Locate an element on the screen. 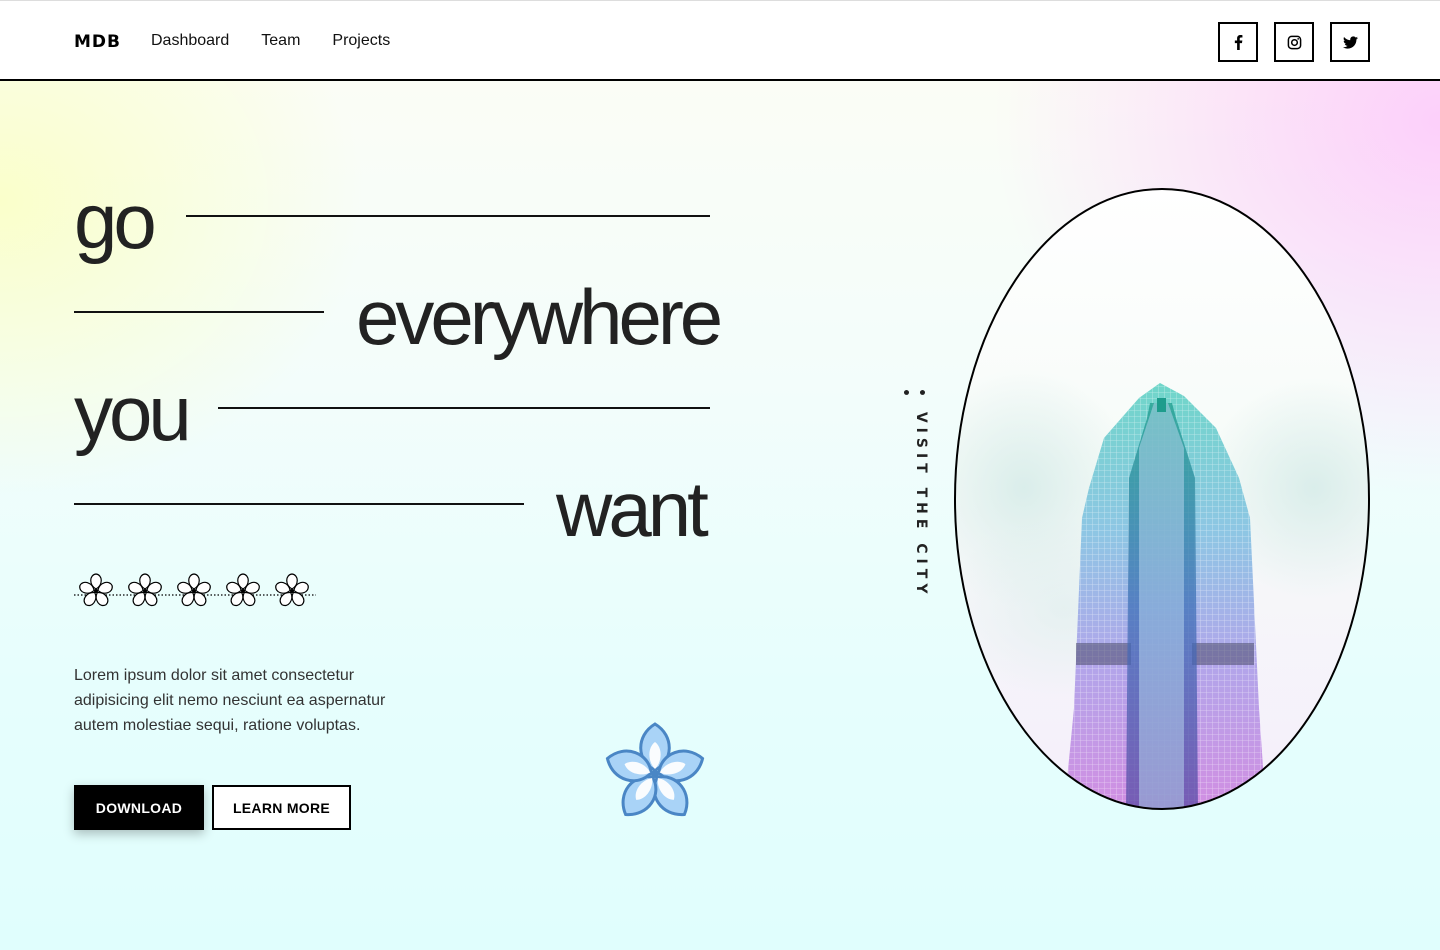 The image size is (1440, 950). nav-link-dashboard: Dashboard is located at coordinates (190, 41).